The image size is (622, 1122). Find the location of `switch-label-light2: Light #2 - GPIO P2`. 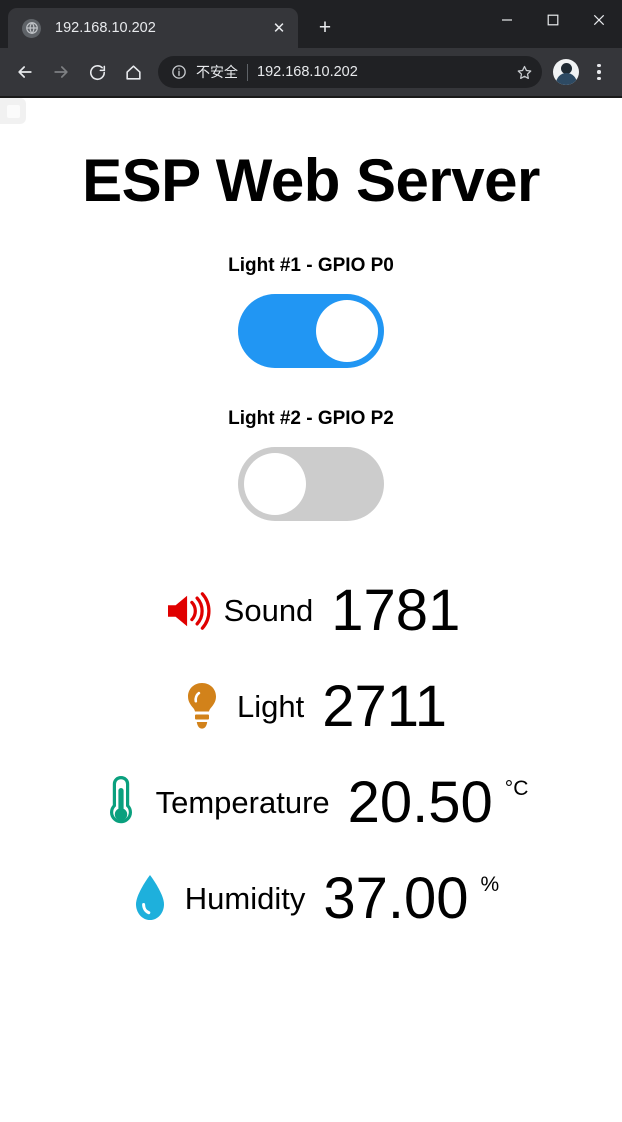

switch-label-light2: Light #2 - GPIO P2 is located at coordinates (311, 418).